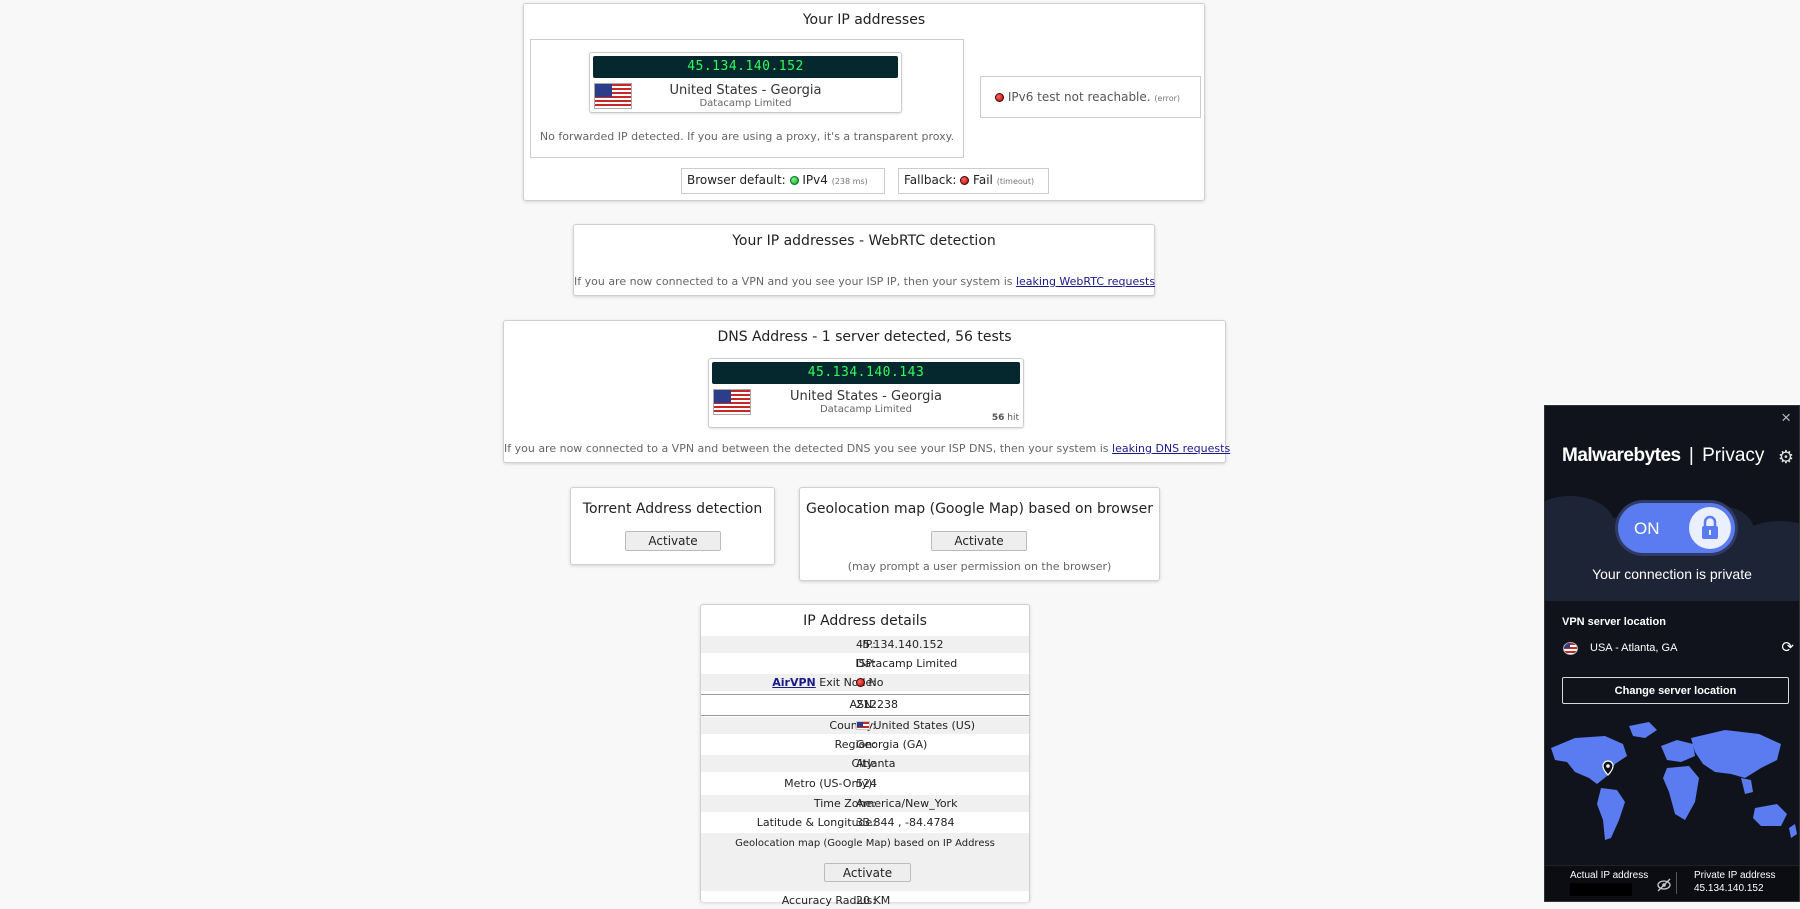  I want to click on dns-hit-count: 56 hit, so click(1005, 418).